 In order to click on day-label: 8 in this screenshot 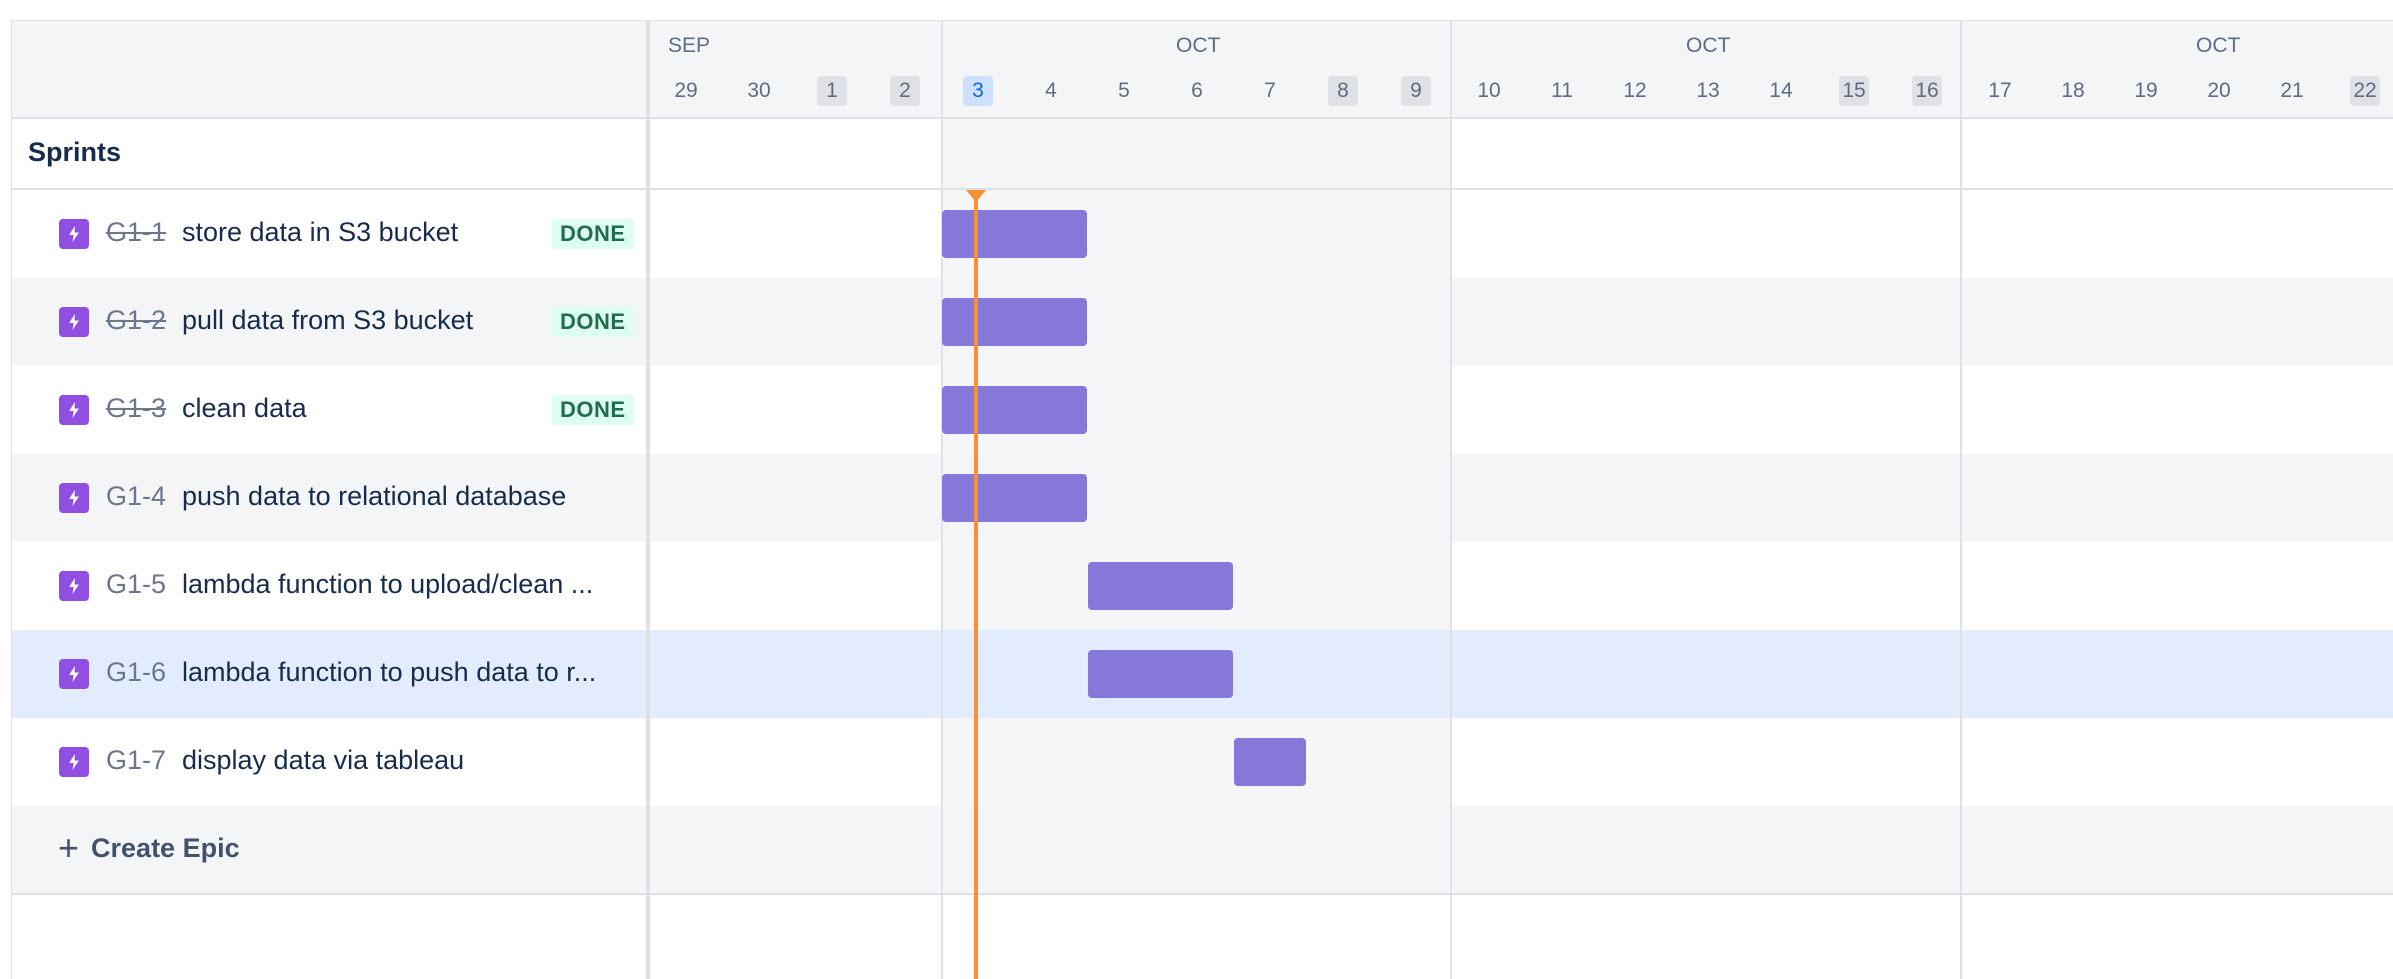, I will do `click(1343, 91)`.